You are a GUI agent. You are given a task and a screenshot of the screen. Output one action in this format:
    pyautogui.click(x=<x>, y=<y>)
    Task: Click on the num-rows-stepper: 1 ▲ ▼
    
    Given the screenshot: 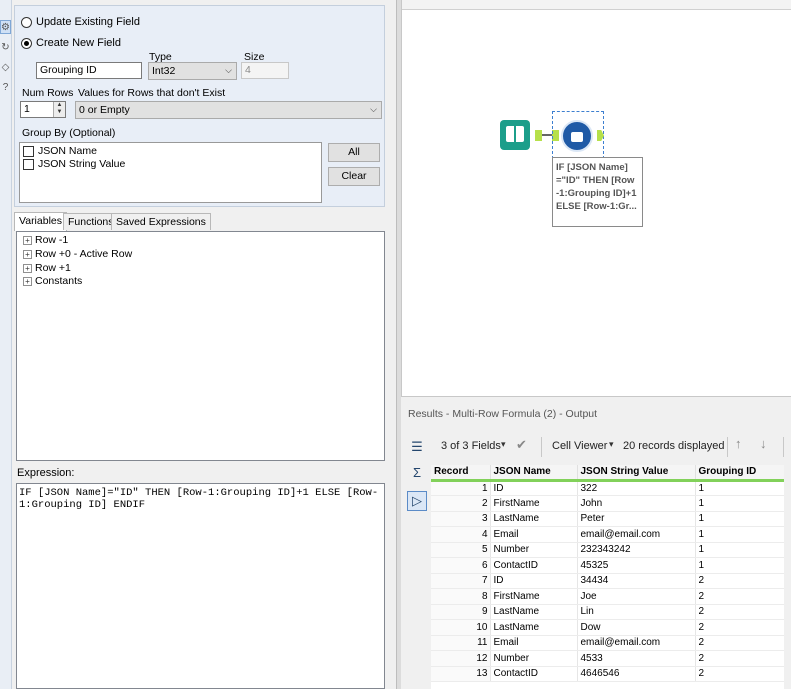 What is the action you would take?
    pyautogui.click(x=43, y=109)
    